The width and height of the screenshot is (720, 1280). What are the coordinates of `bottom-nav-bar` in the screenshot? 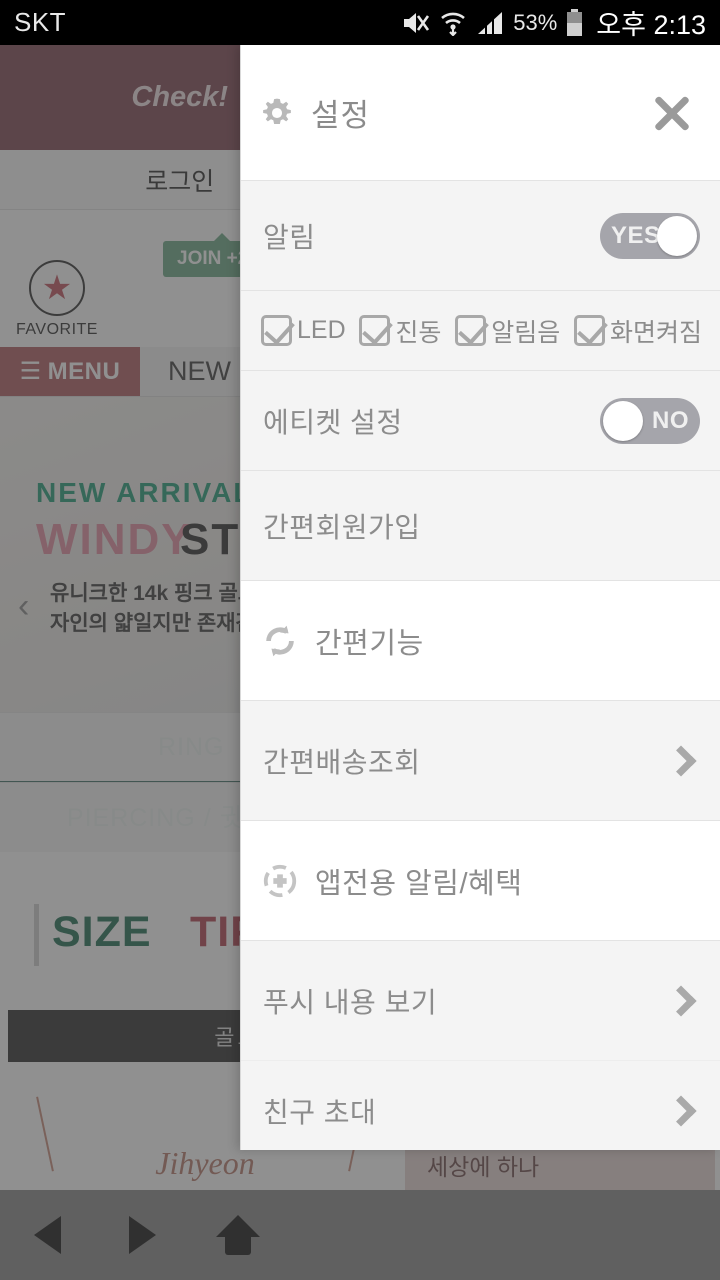 It's located at (360, 1235).